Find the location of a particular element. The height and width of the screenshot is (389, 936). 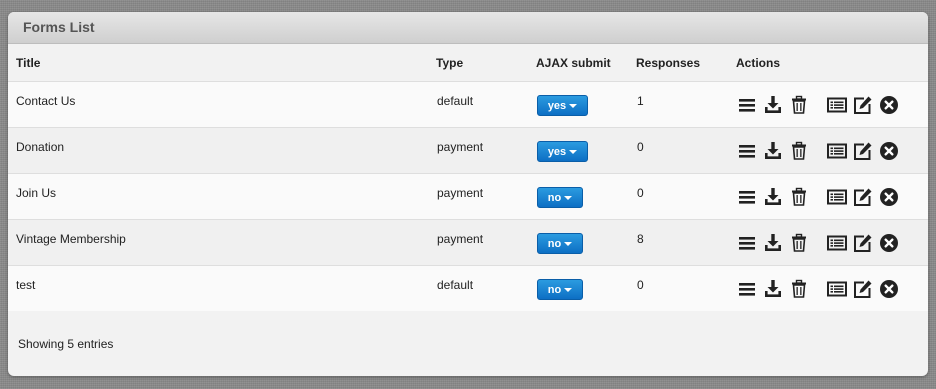

column-header-actions: Actions is located at coordinates (758, 63).